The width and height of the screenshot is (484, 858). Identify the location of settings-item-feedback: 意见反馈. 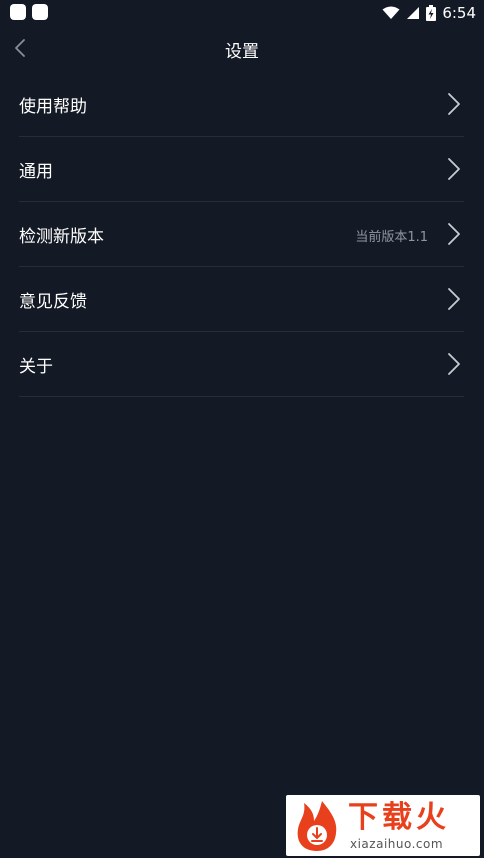
(241, 299).